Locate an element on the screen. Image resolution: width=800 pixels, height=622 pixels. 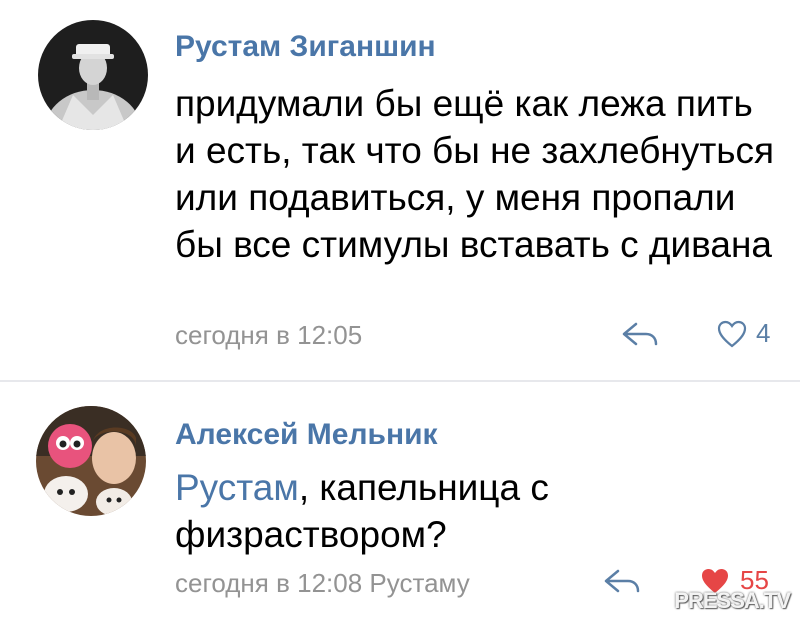
like-button: 4 is located at coordinates (743, 333).